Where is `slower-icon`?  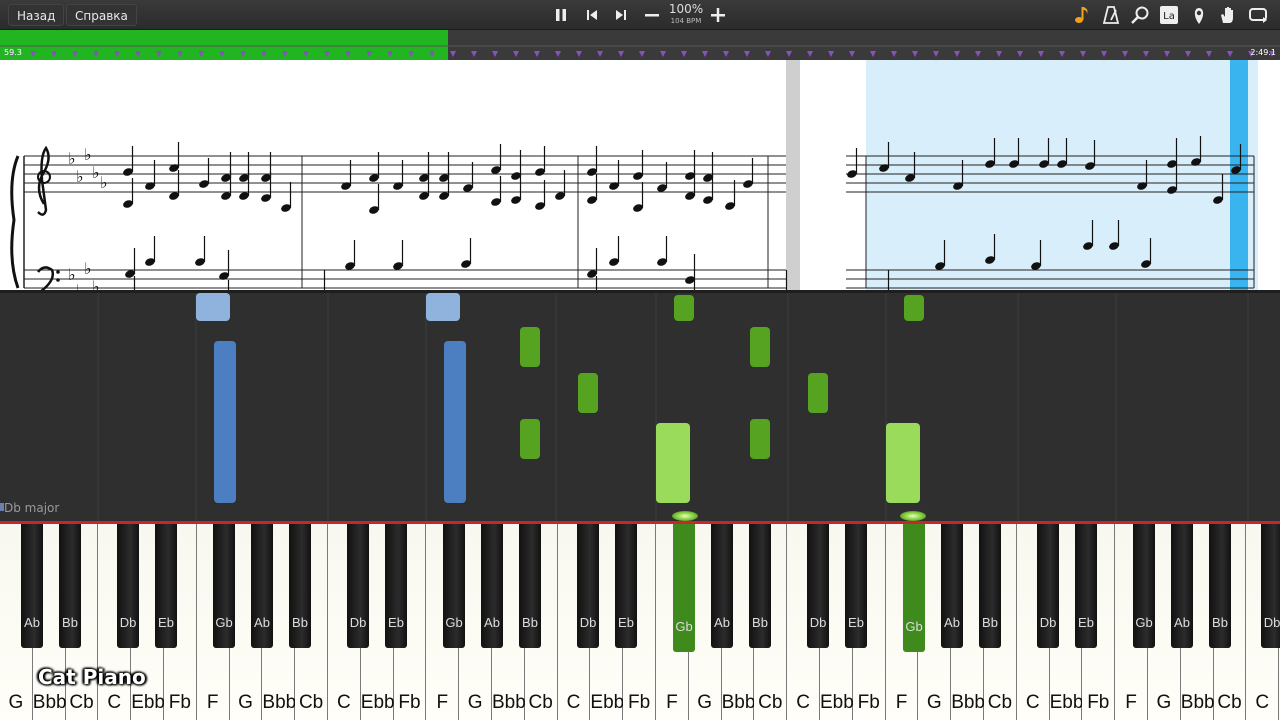 slower-icon is located at coordinates (652, 15).